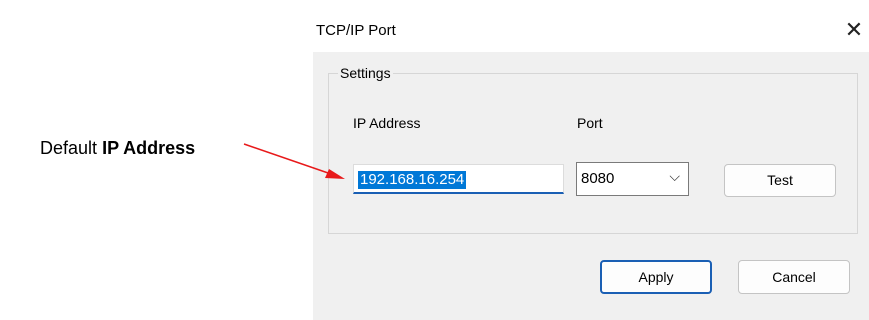  I want to click on arrow-head, so click(335, 174).